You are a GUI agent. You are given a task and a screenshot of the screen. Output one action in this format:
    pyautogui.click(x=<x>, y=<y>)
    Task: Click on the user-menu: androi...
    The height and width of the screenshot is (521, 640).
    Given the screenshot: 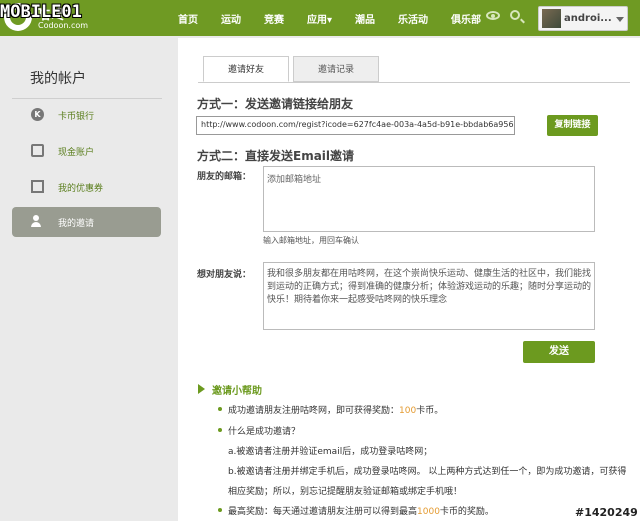 What is the action you would take?
    pyautogui.click(x=583, y=18)
    